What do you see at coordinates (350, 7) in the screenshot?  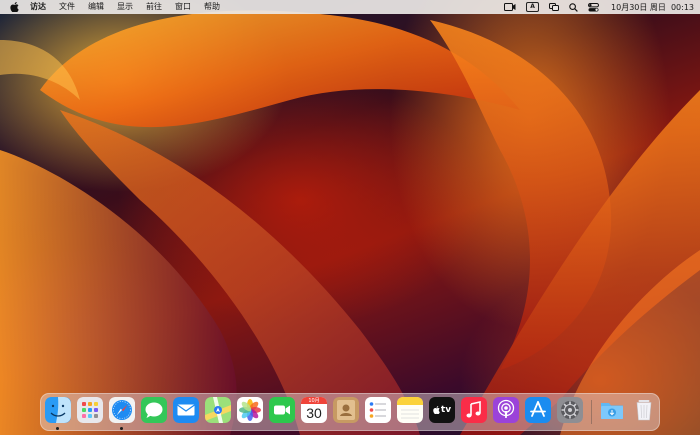 I see `menu-bar: 访达 文件 编辑 显示 前往 窗口 帮助 A 10月30日 周日 00:13` at bounding box center [350, 7].